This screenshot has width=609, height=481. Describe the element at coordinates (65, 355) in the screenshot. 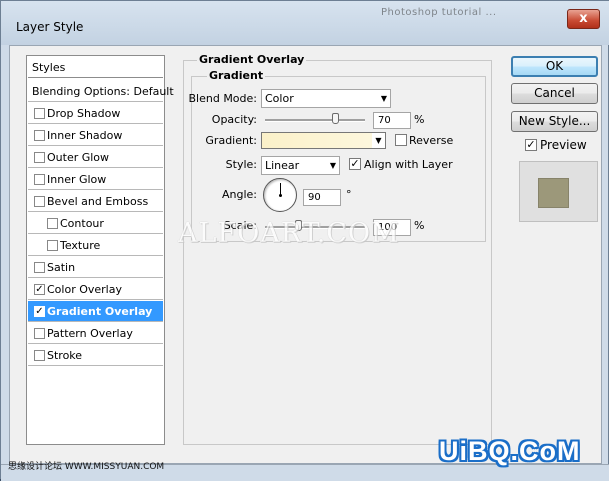

I see `style-item-label: Stroke` at that location.